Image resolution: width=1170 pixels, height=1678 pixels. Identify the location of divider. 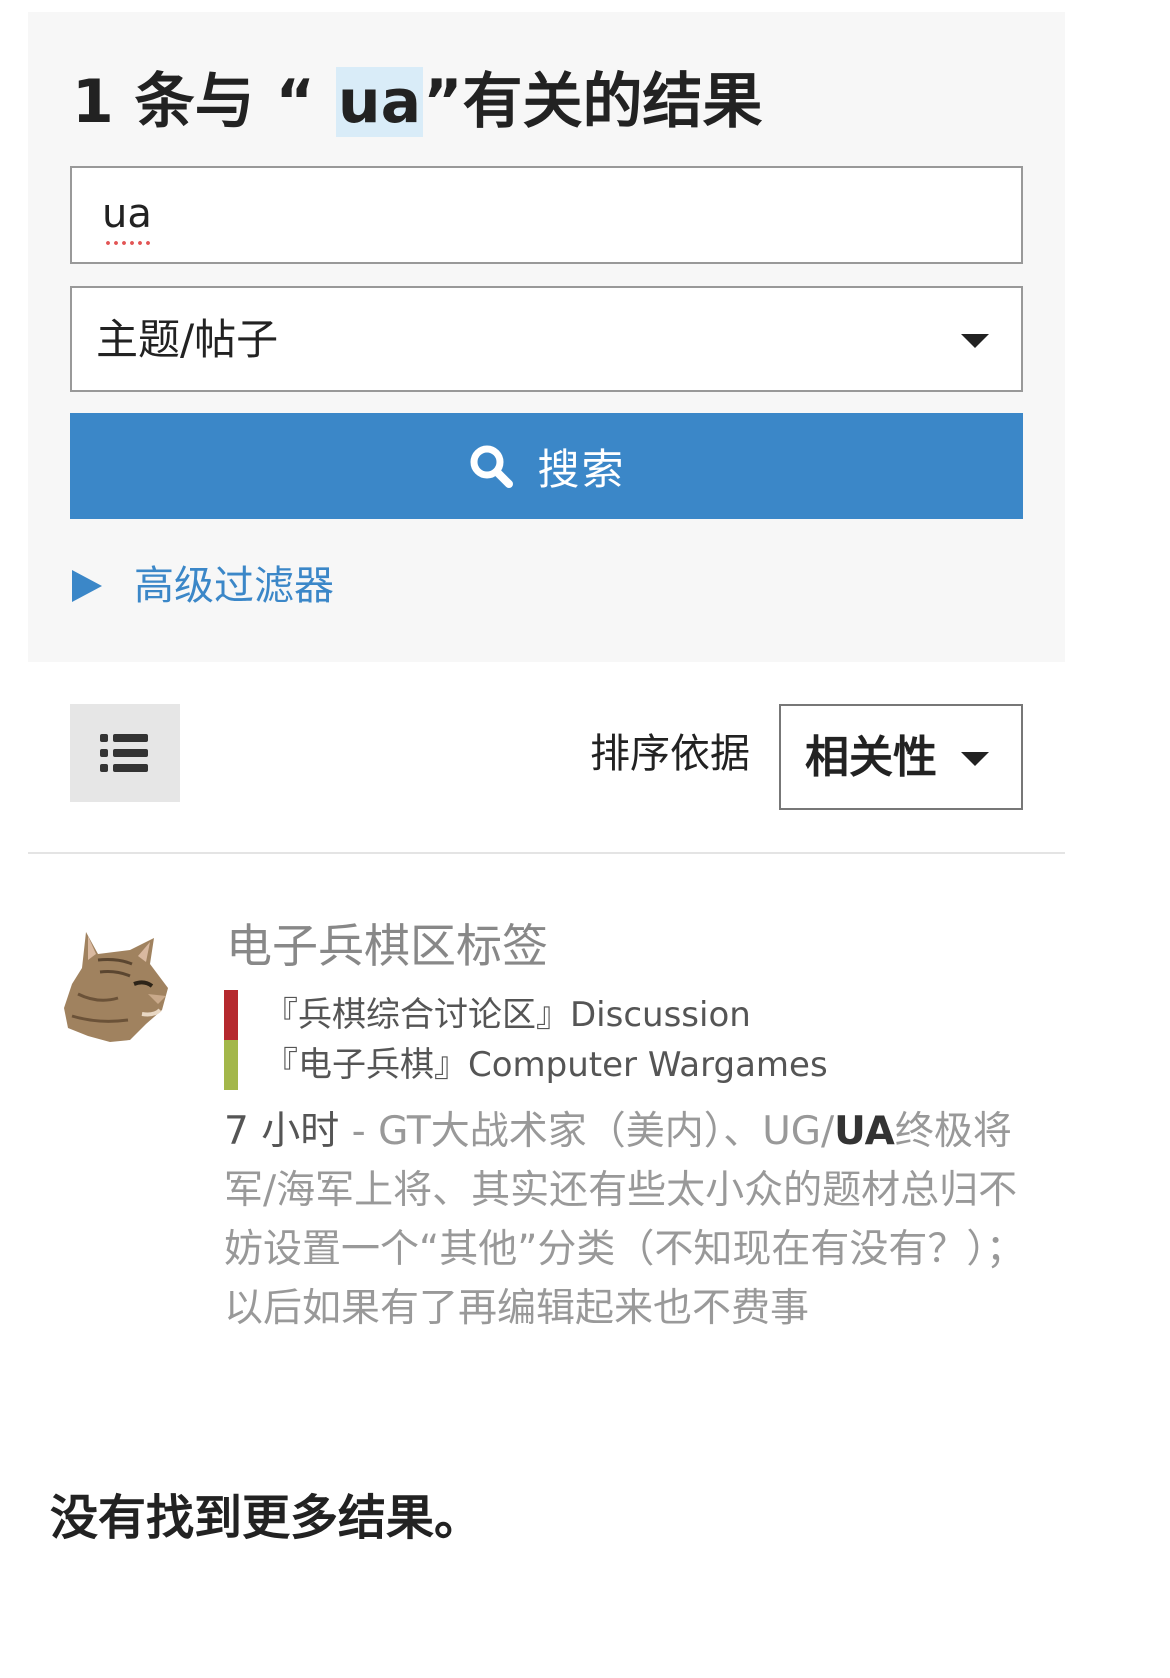
(546, 853).